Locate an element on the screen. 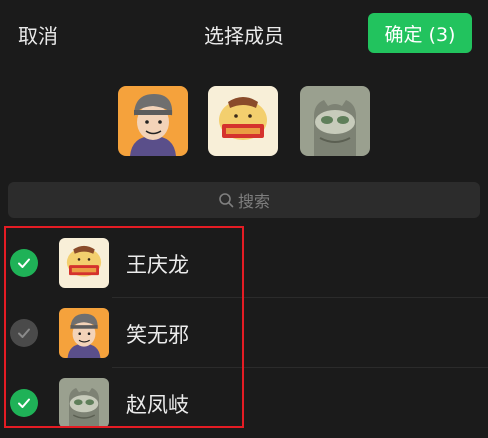 This screenshot has height=438, width=488. contact-name: 赵凤岐 is located at coordinates (157, 405).